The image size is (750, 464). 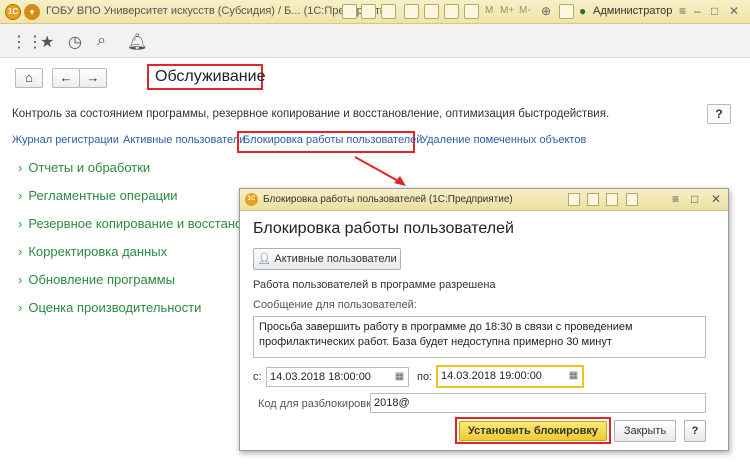 I want to click on help-button: ?, so click(x=695, y=431).